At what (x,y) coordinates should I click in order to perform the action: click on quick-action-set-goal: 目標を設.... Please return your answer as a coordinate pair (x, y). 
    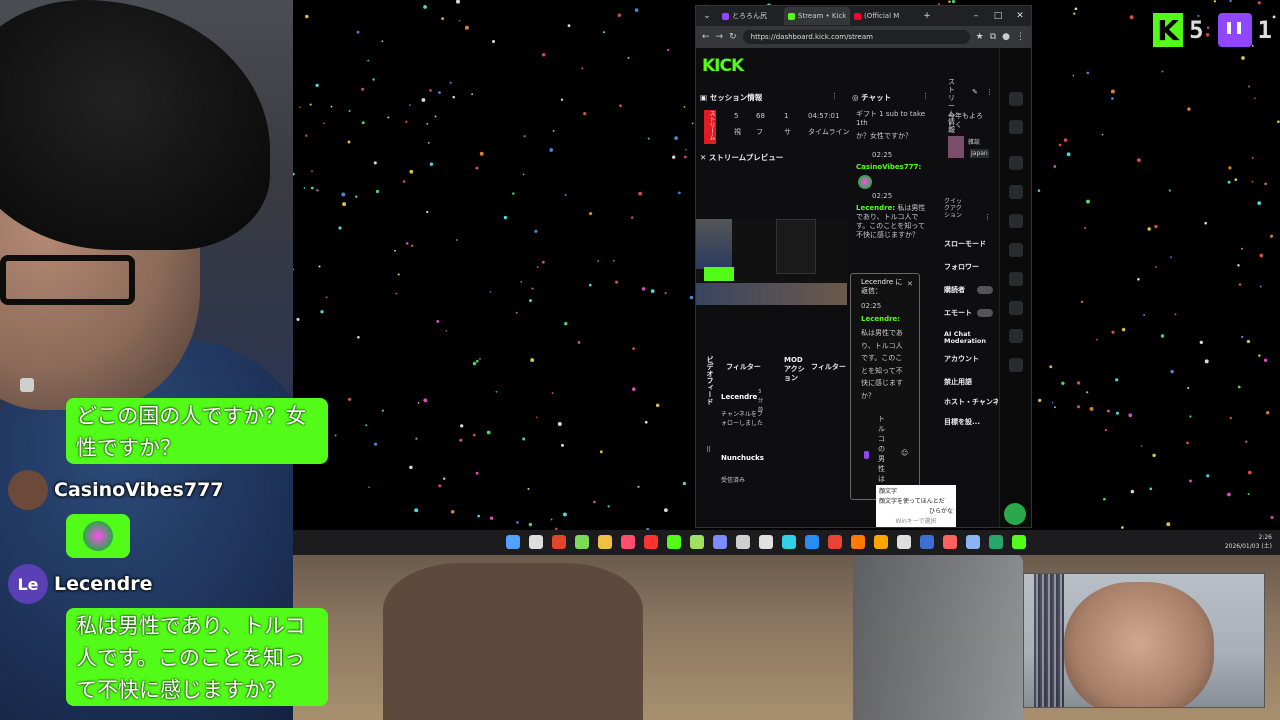
    Looking at the image, I should click on (962, 422).